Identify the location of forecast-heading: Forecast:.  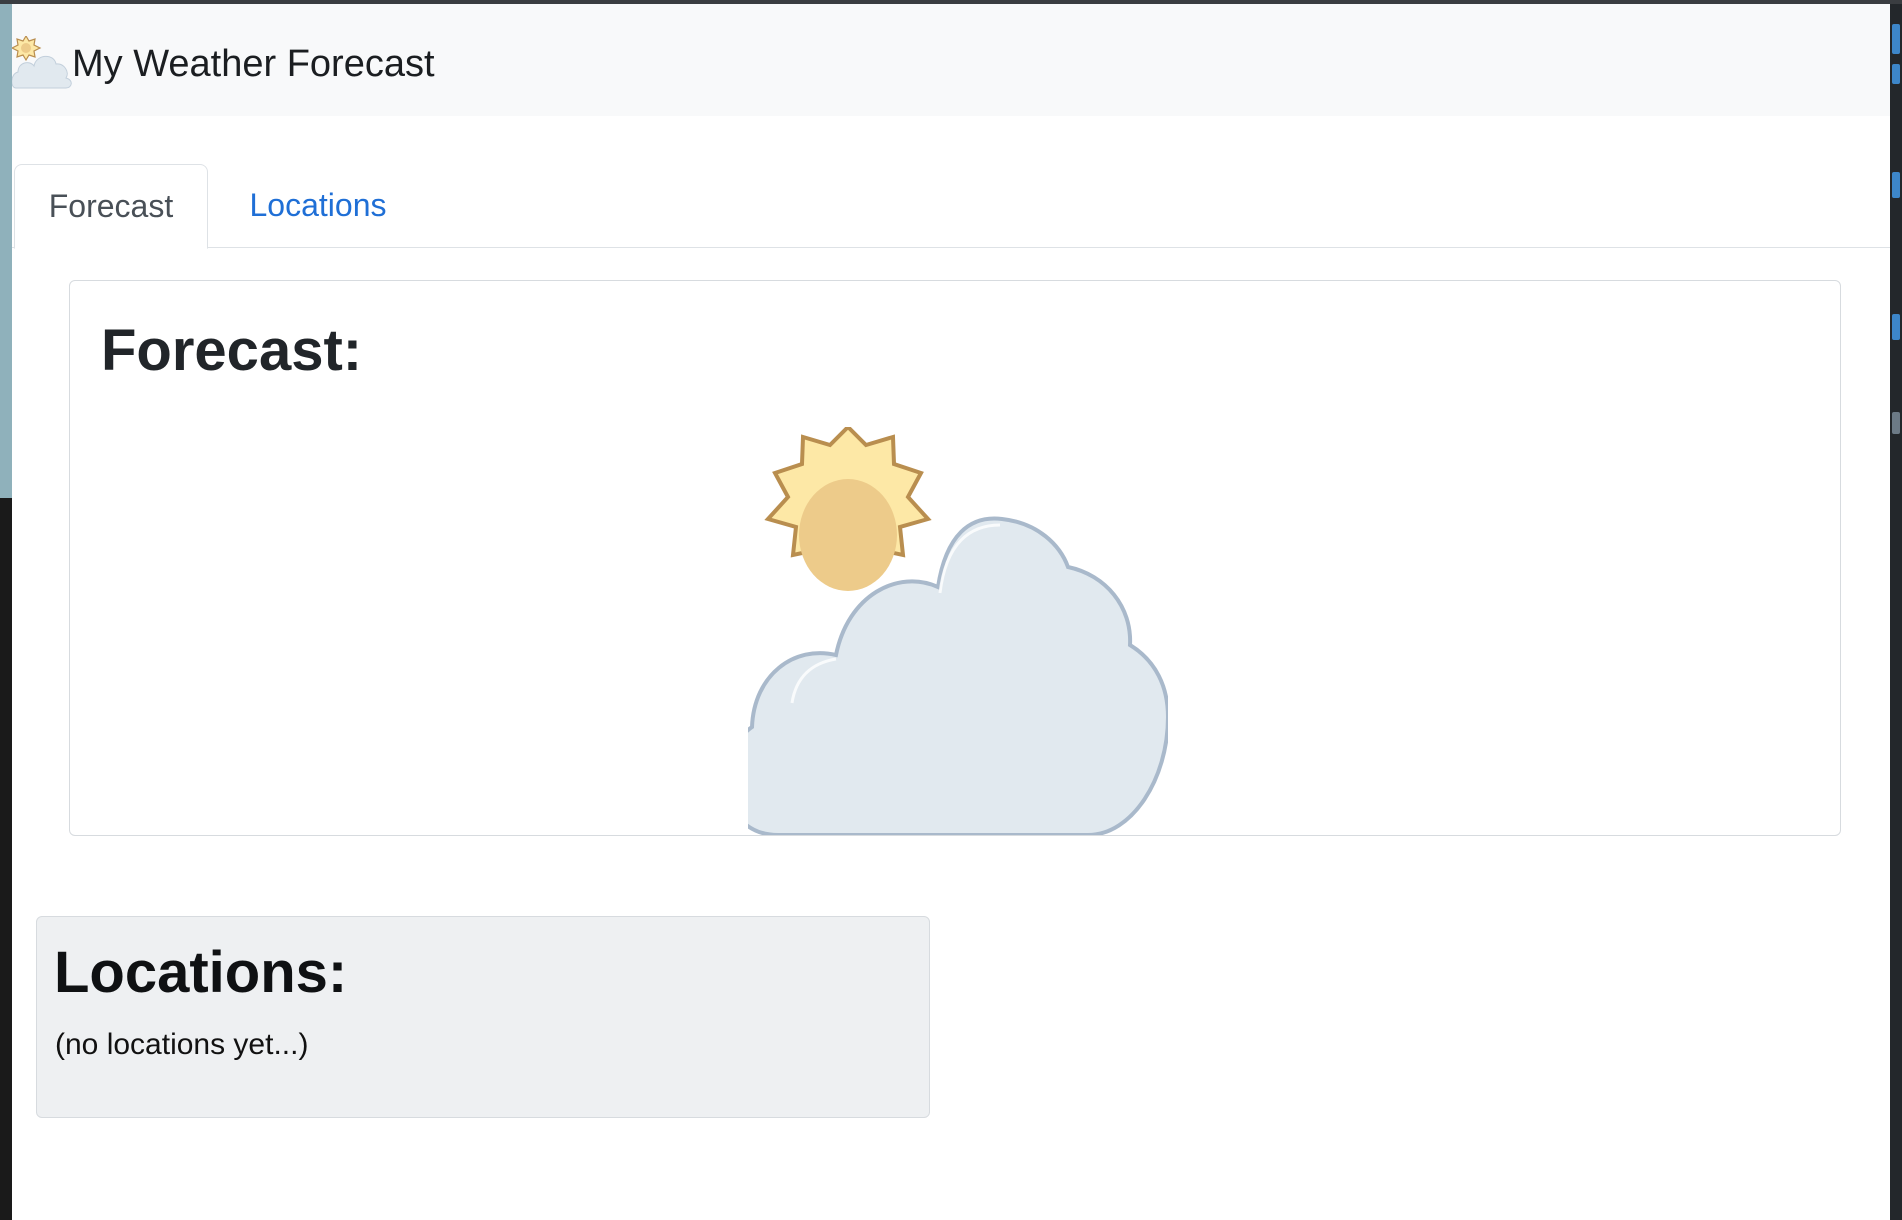
(232, 350).